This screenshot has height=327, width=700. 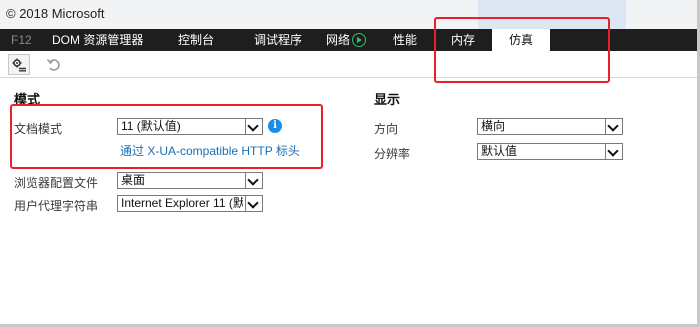 I want to click on user-agent-select: Internet Explorer 11 (默认值), so click(x=190, y=203).